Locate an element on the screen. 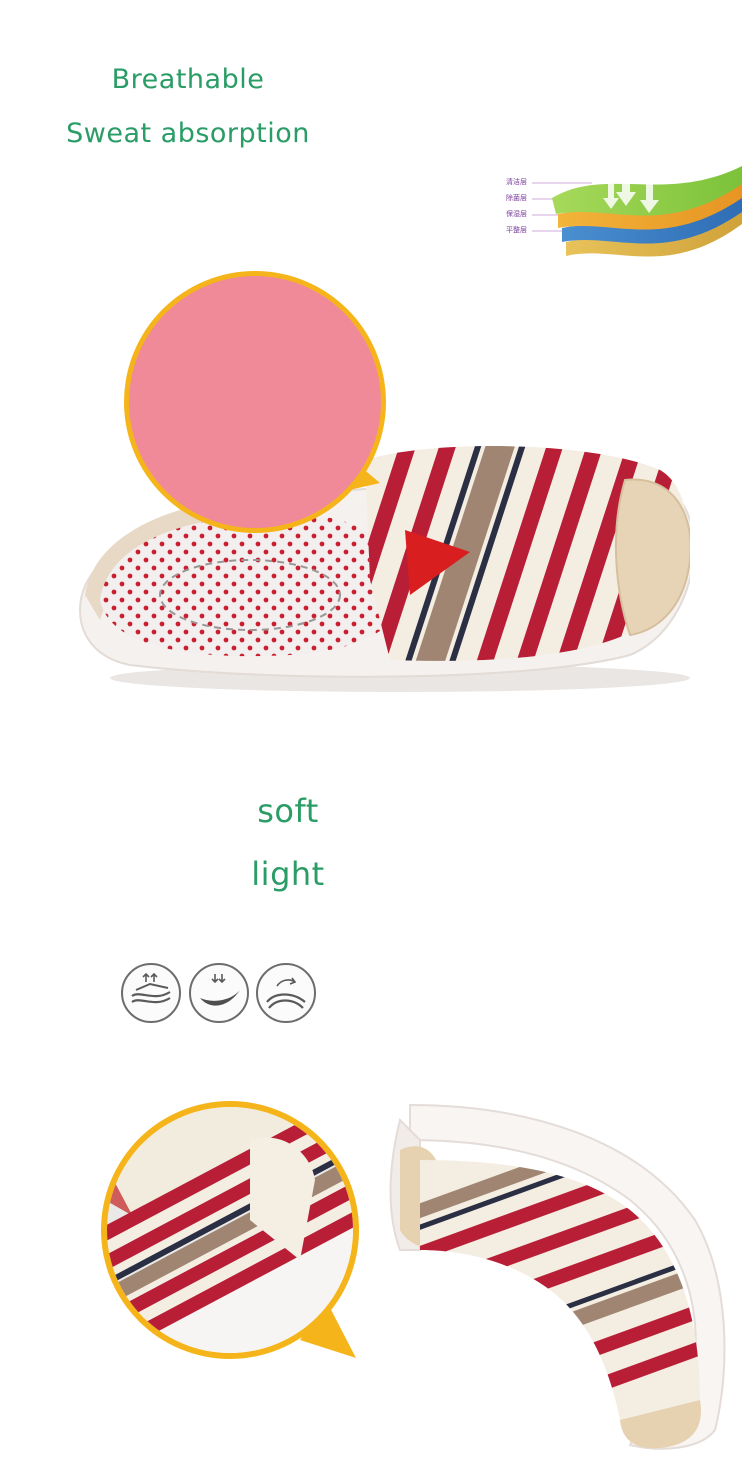 The image size is (750, 1459). insole-layers-diagram: 清洁层 除菌层 保湿层 平整层 is located at coordinates (621, 211).